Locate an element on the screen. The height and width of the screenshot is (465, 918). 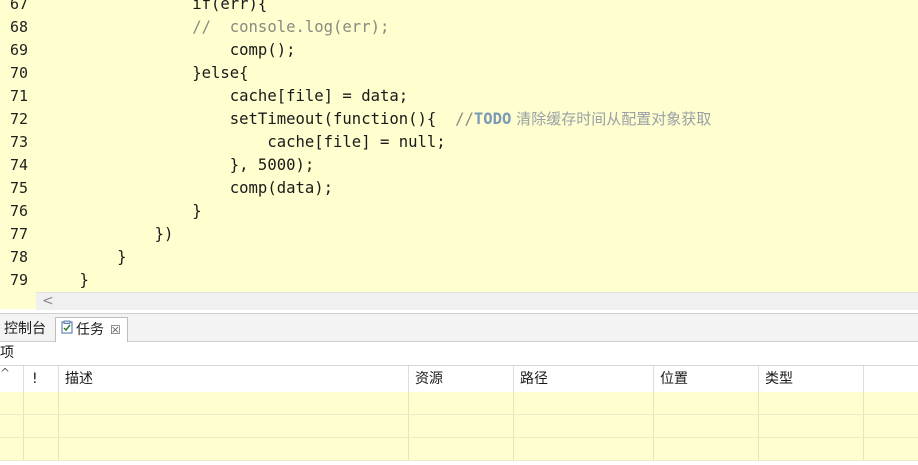
table-header: ^ ! 描述 资源 路径 位置 类型 is located at coordinates (459, 379).